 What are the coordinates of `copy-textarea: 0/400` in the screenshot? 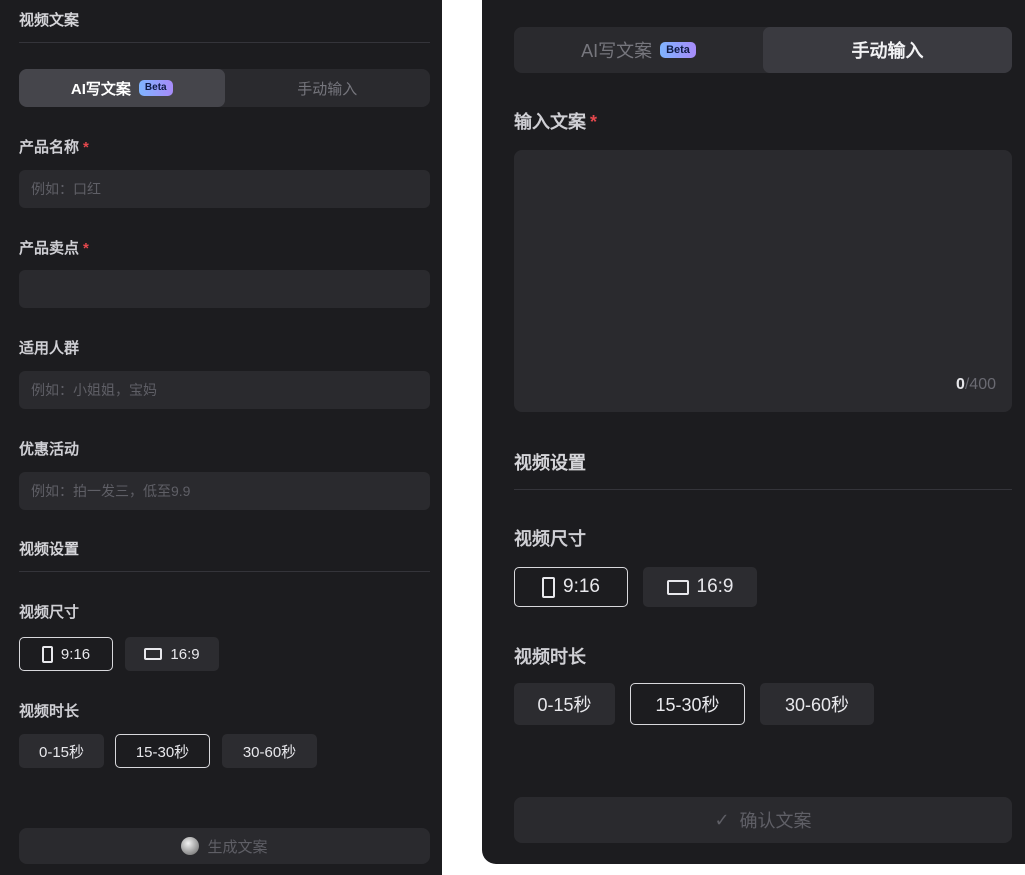 It's located at (763, 281).